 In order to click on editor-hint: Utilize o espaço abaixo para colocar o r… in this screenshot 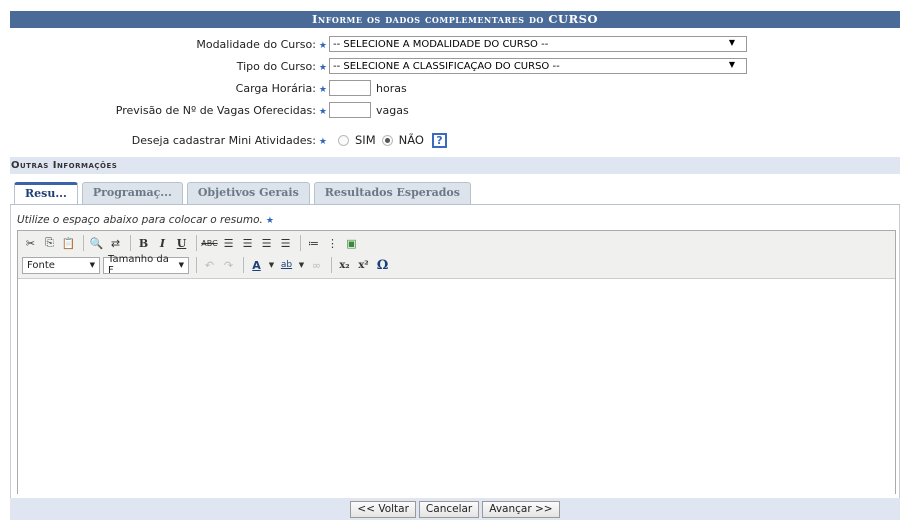, I will do `click(145, 220)`.